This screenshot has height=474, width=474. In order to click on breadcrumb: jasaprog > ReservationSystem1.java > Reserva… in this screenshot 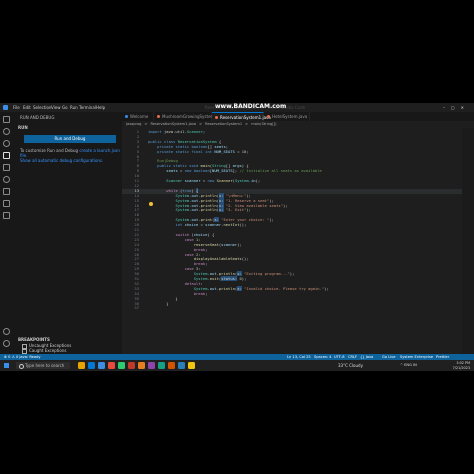, I will do `click(203, 124)`.